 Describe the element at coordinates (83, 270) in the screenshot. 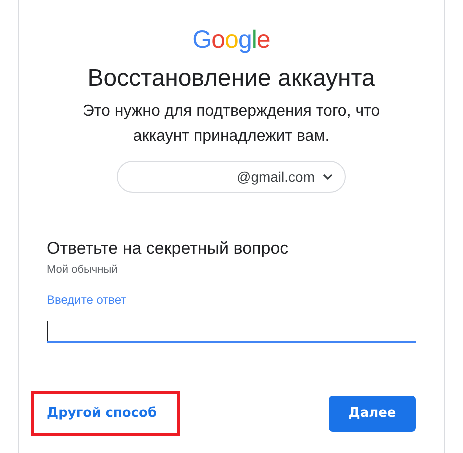

I see `question-text: Мой обычный` at that location.